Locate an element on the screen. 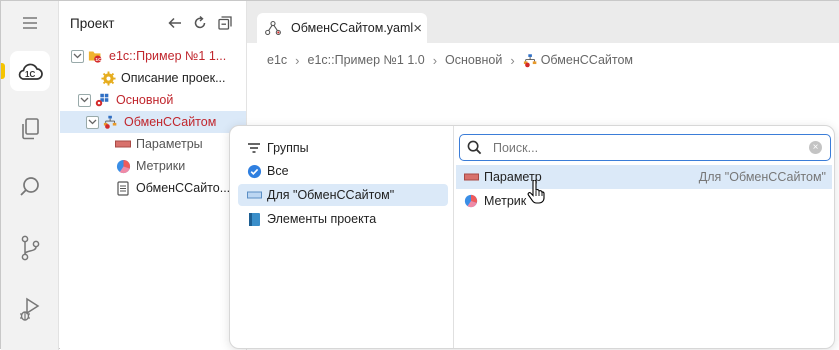 This screenshot has width=839, height=350. parameter-icon is located at coordinates (471, 177).